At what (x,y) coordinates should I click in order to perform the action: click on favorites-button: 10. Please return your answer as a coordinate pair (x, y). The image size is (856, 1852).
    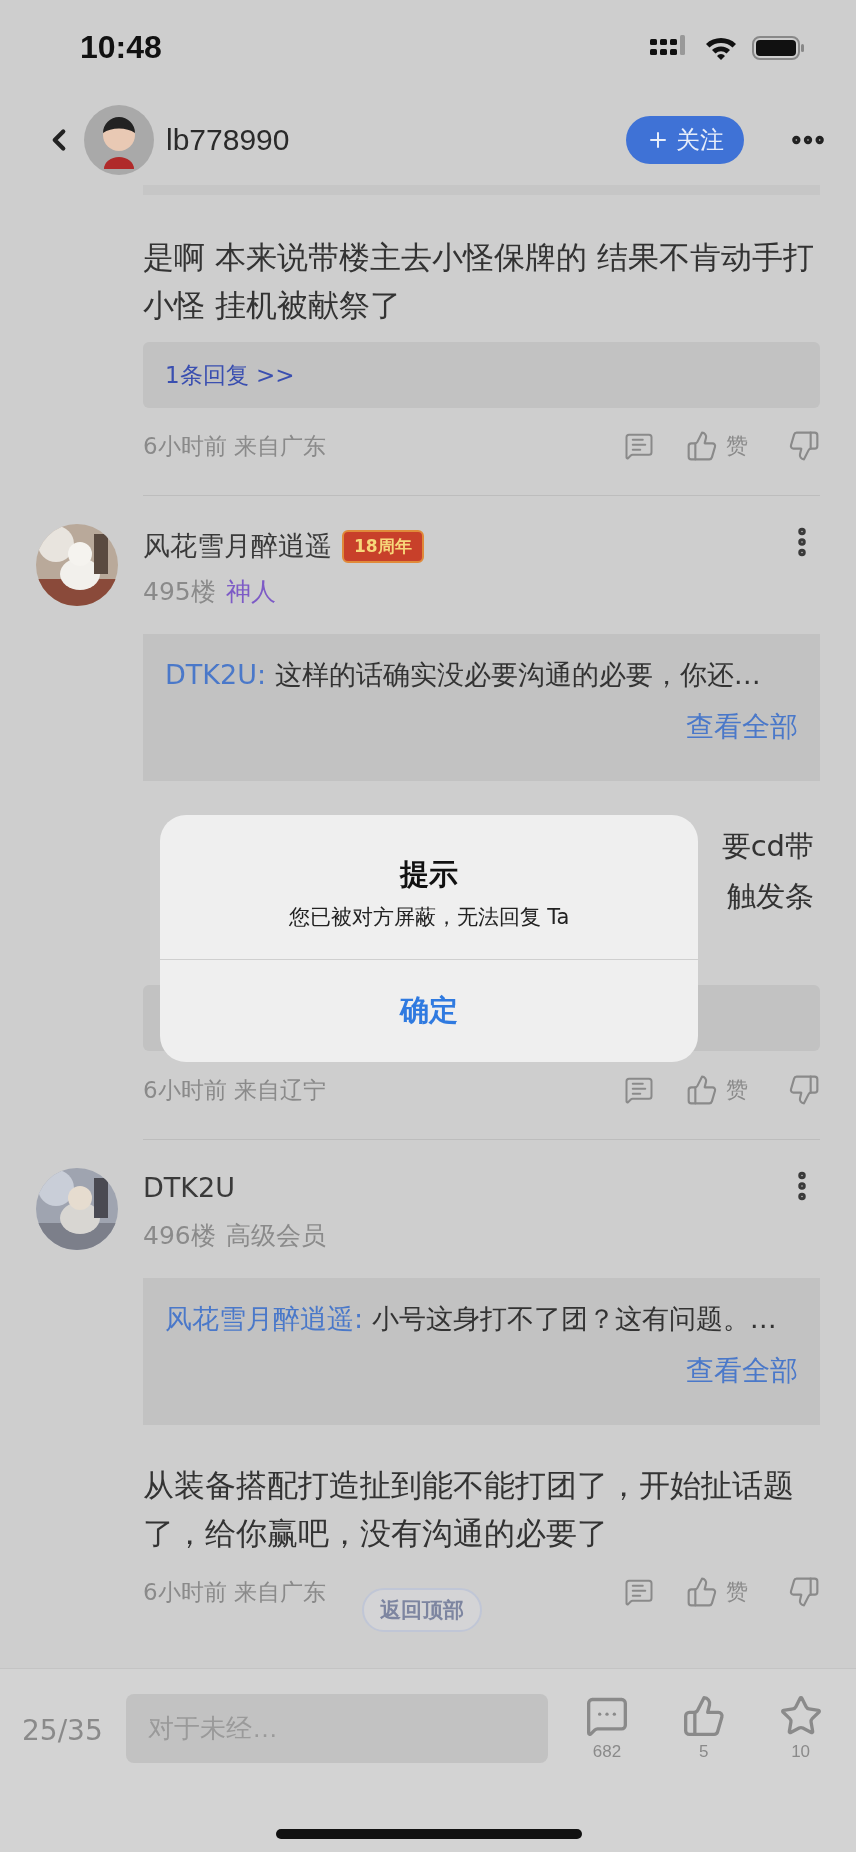
    Looking at the image, I should click on (800, 1728).